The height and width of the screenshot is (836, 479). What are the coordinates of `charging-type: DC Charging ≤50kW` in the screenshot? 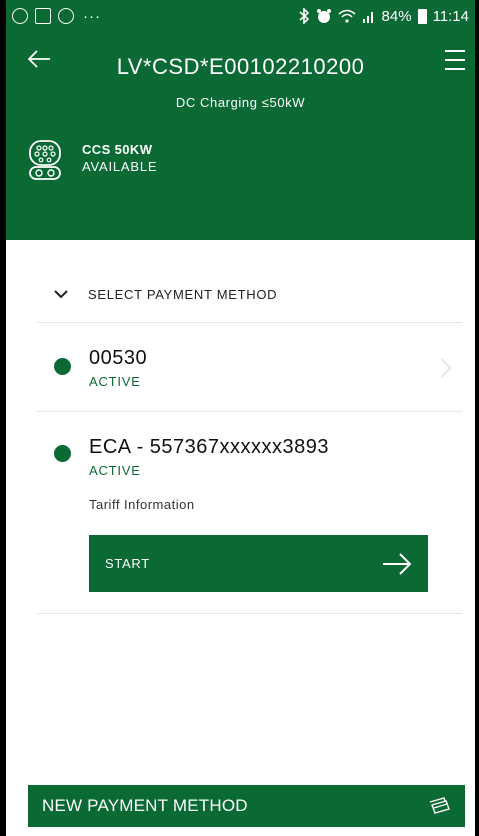 It's located at (240, 102).